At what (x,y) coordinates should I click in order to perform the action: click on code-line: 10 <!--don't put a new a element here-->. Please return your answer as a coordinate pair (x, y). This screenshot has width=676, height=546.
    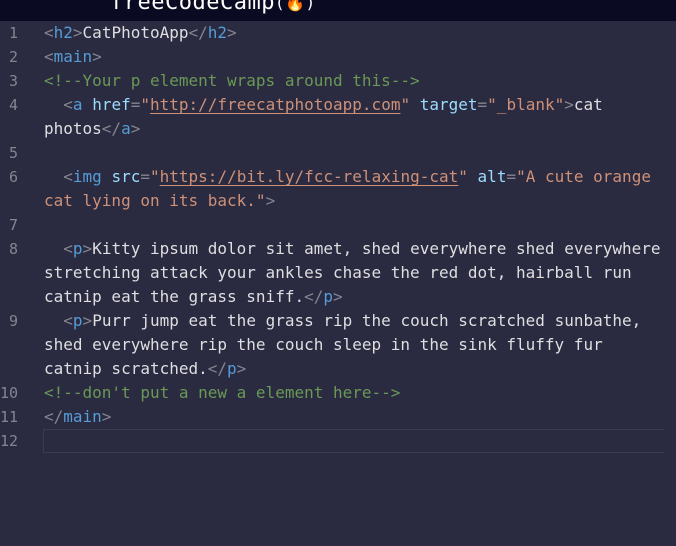
    Looking at the image, I should click on (338, 393).